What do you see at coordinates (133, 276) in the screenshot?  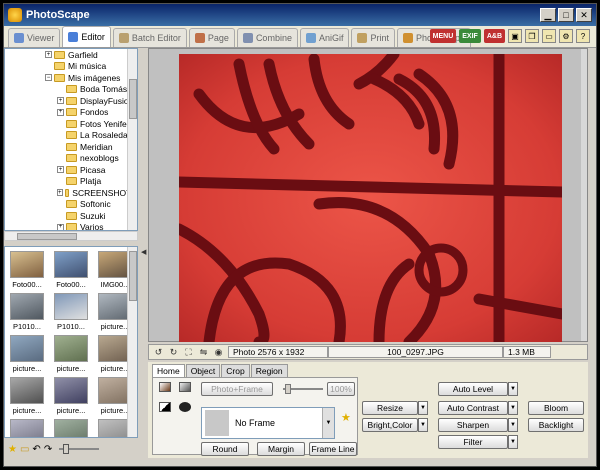 I see `thumbnail-scroll-thumb` at bounding box center [133, 276].